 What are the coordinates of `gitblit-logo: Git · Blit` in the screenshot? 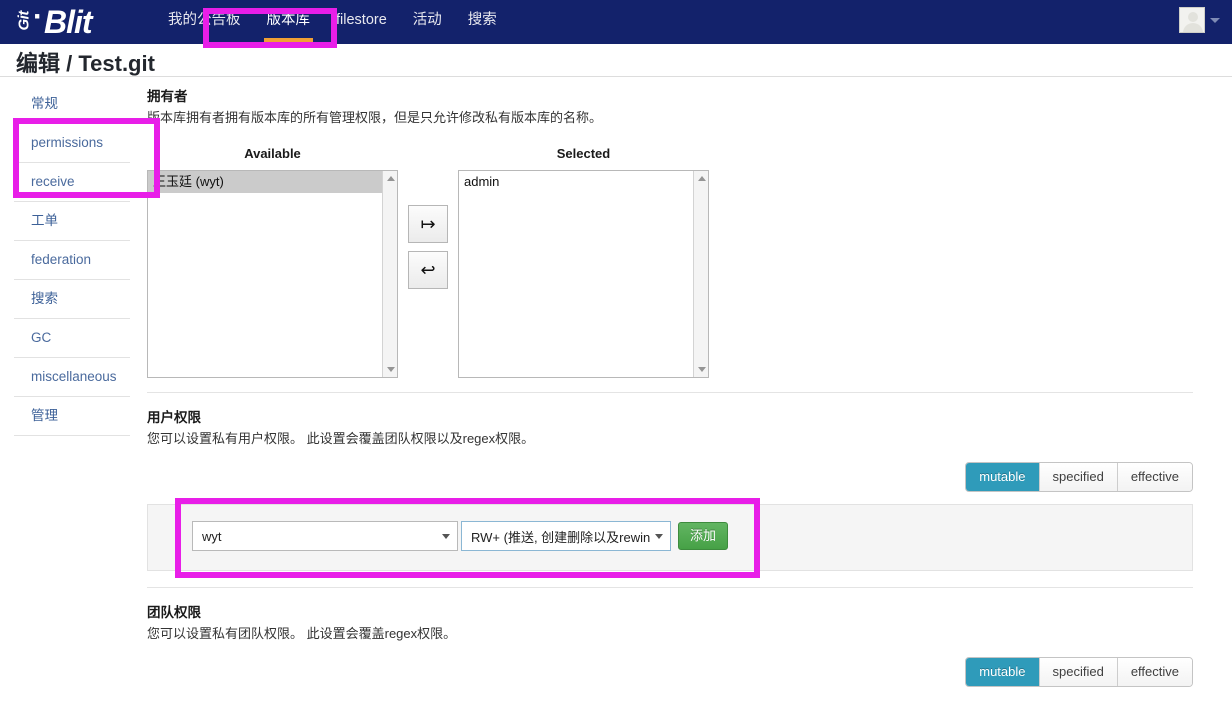 It's located at (54, 20).